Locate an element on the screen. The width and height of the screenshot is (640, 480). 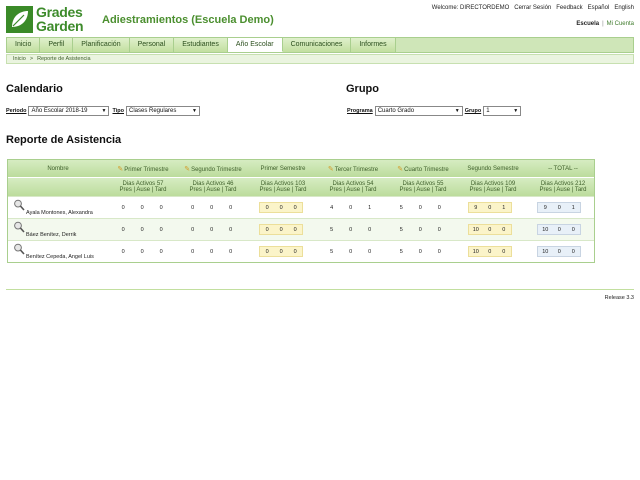
tipo-label: Tipo is located at coordinates (118, 111).